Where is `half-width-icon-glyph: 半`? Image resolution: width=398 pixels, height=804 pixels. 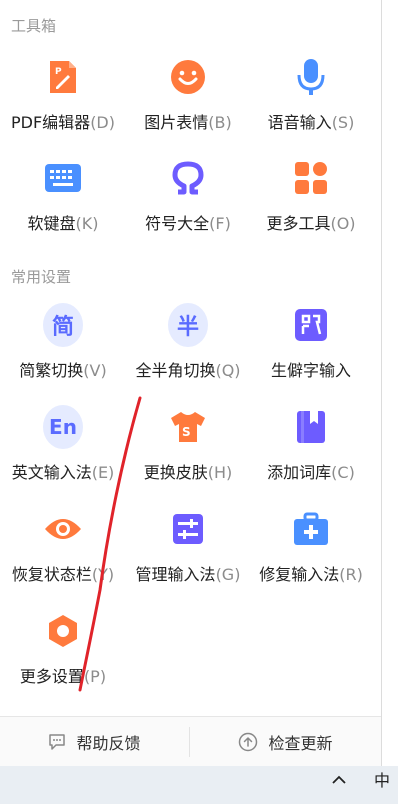
half-width-icon-glyph: 半 is located at coordinates (187, 327).